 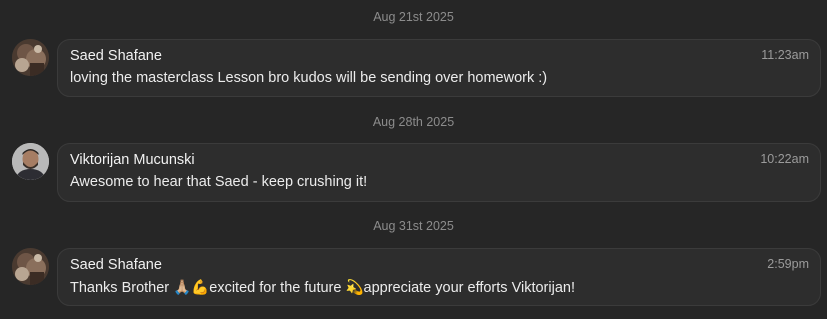 I want to click on sender-name: Viktorijan Mucunski, so click(x=132, y=160).